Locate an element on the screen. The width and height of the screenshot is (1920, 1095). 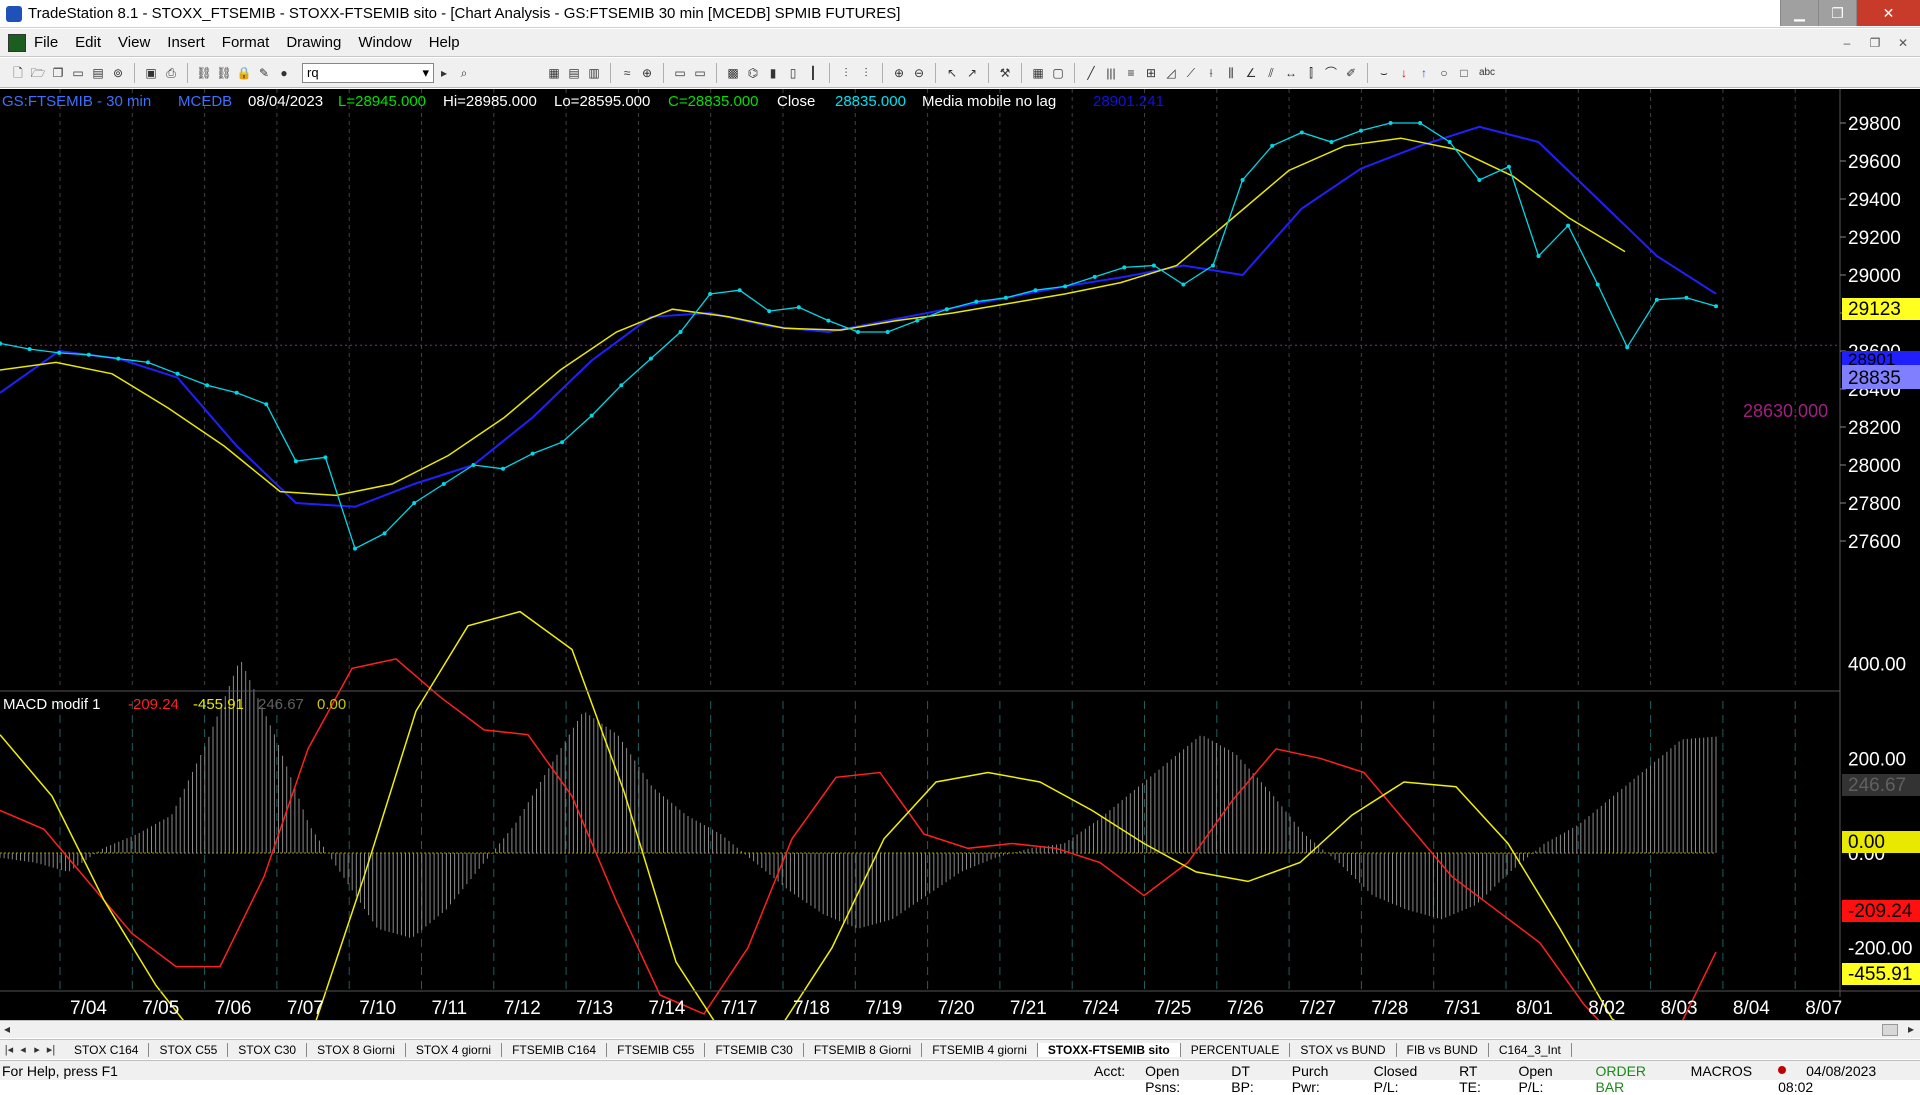
tab-first-icon: |◂ is located at coordinates (9, 1049).